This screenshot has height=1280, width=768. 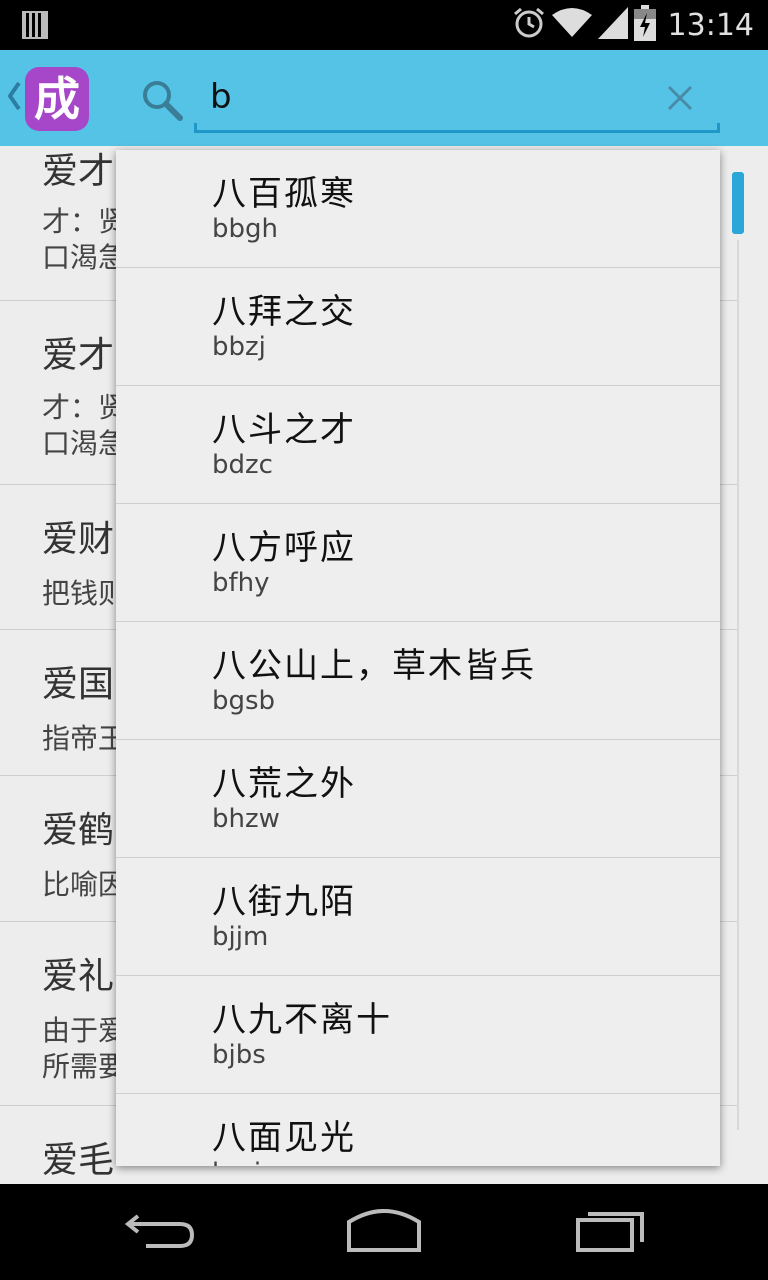 What do you see at coordinates (680, 100) in the screenshot?
I see `clear-search-icon` at bounding box center [680, 100].